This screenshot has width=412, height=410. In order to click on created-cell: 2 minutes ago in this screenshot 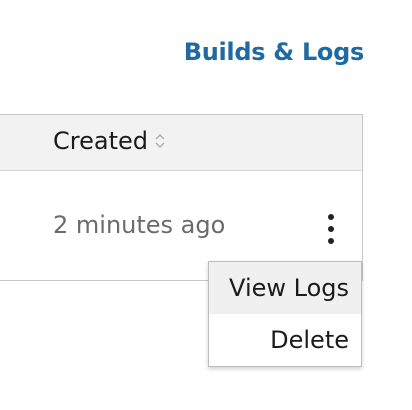, I will do `click(139, 225)`.